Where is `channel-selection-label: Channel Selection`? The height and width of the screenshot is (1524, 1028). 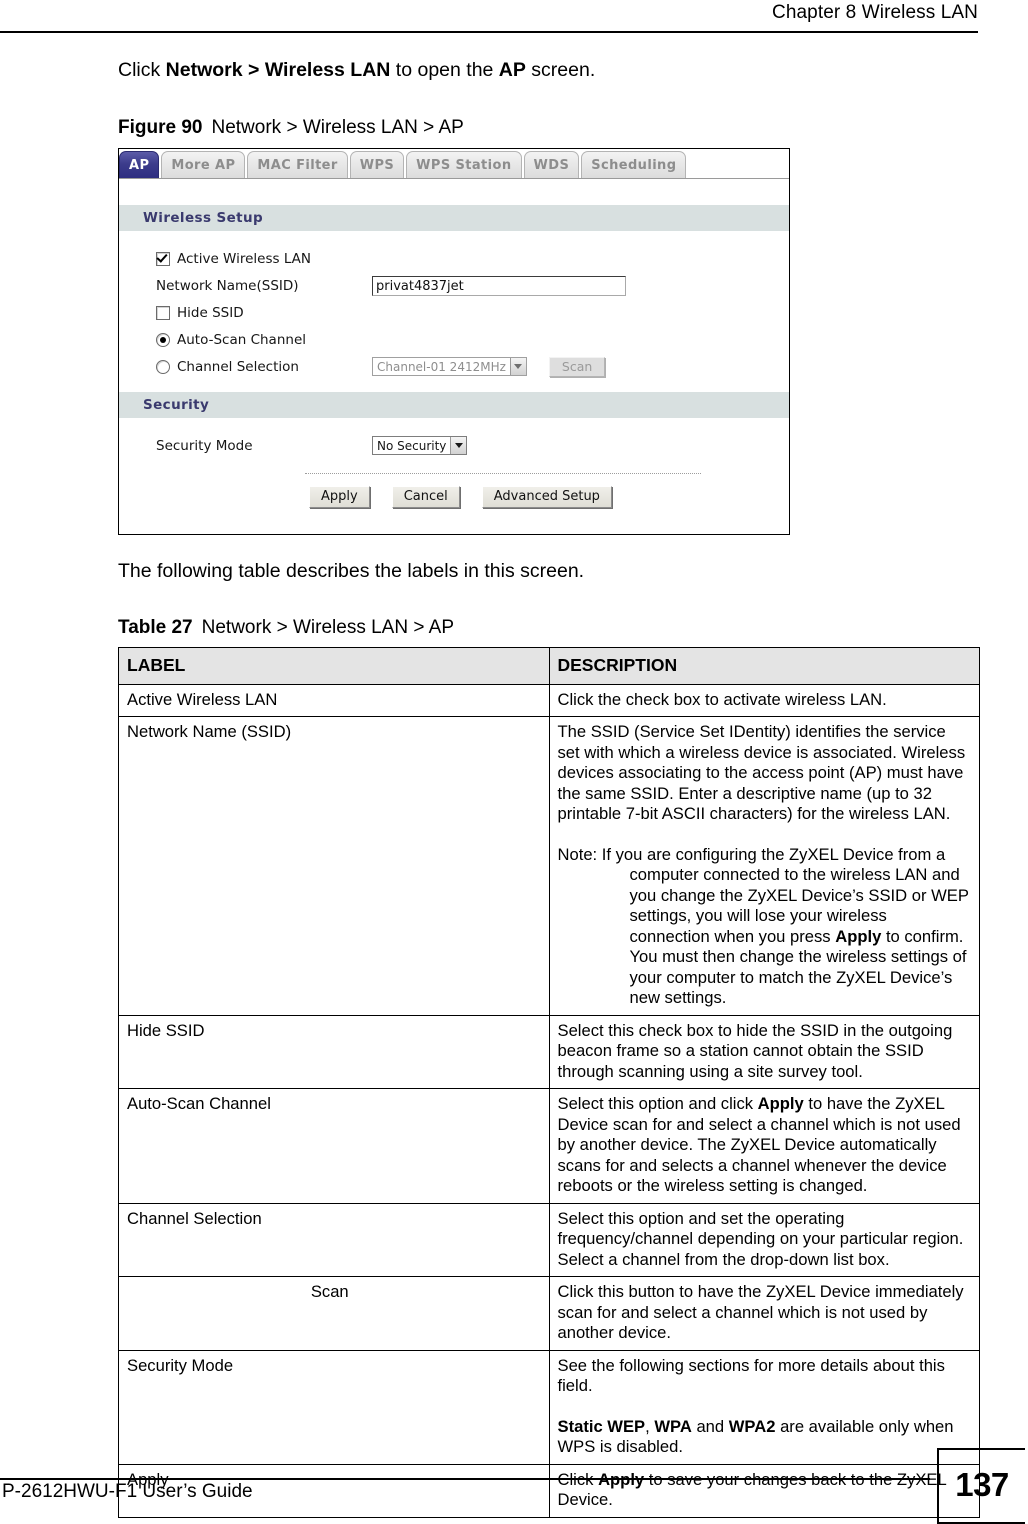 channel-selection-label: Channel Selection is located at coordinates (238, 366).